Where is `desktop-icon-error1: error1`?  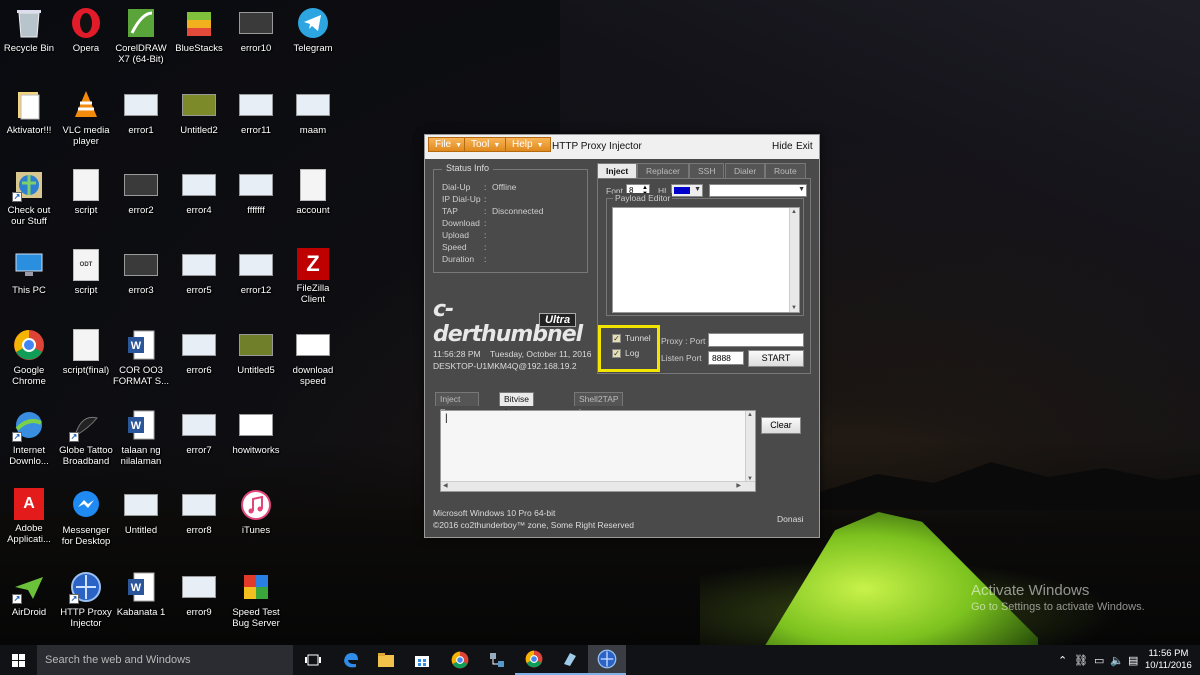
desktop-icon-error1: error1 is located at coordinates (141, 112).